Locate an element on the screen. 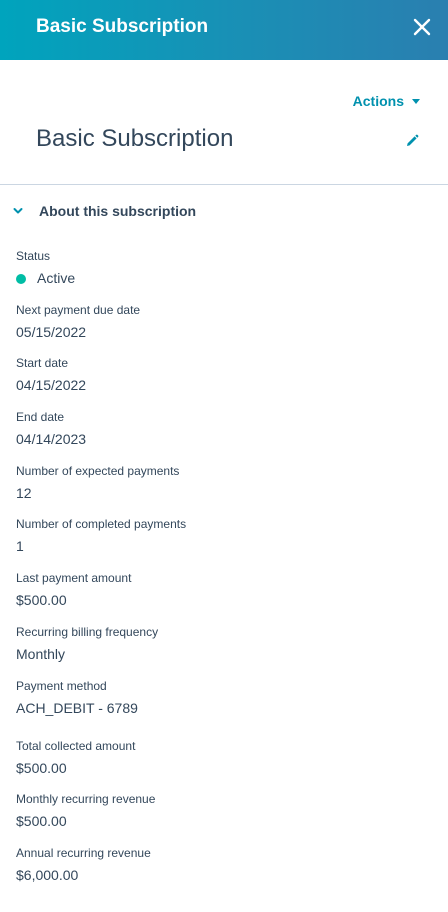 Image resolution: width=448 pixels, height=912 pixels. actions-dropdown: Actions is located at coordinates (386, 101).